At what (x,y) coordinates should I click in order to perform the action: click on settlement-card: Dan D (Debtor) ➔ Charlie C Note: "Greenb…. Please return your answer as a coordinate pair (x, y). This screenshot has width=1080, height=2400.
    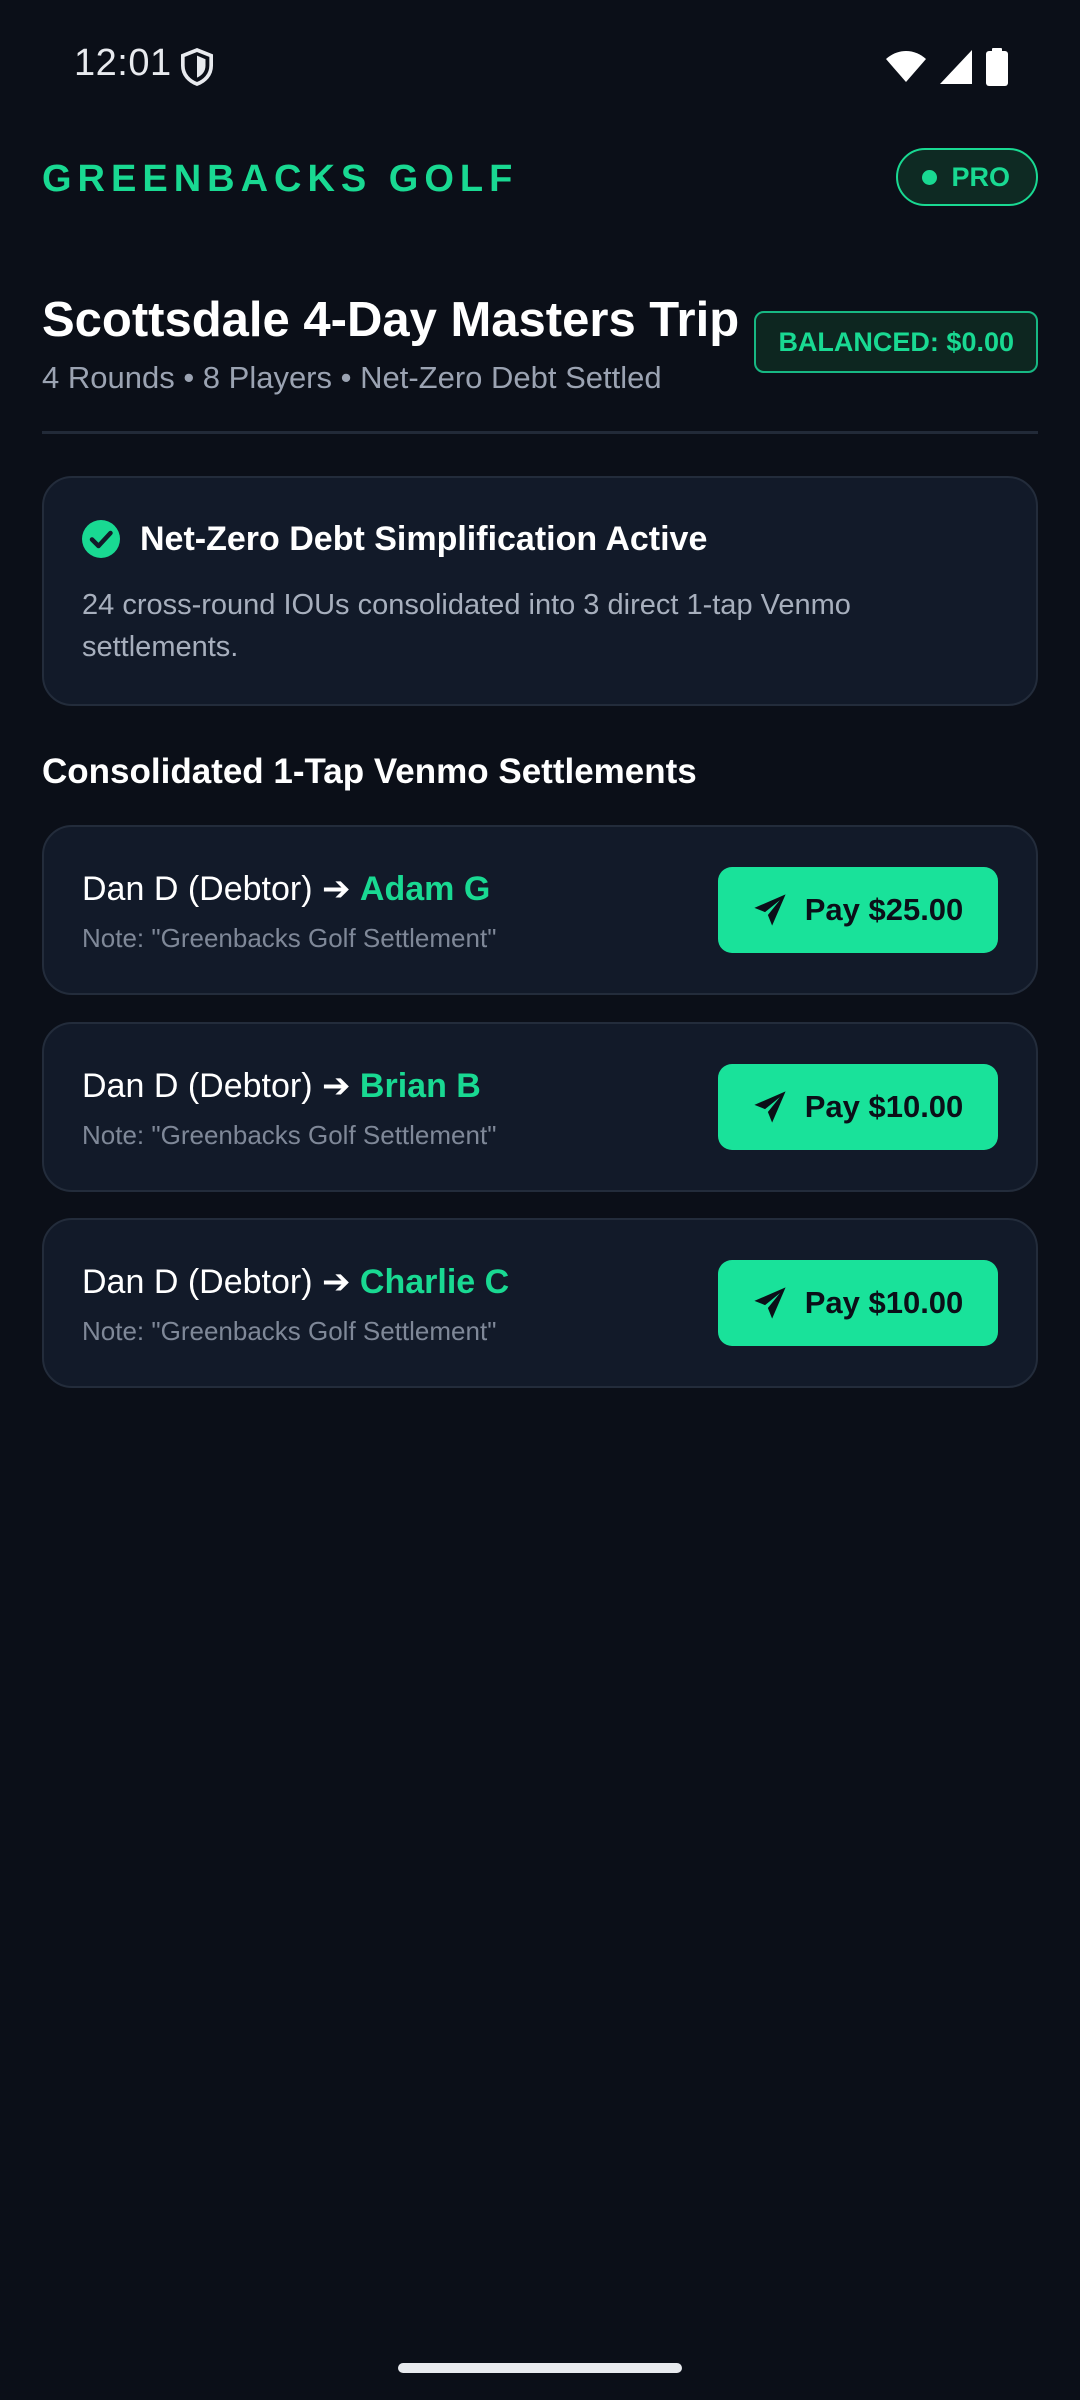
    Looking at the image, I should click on (540, 1303).